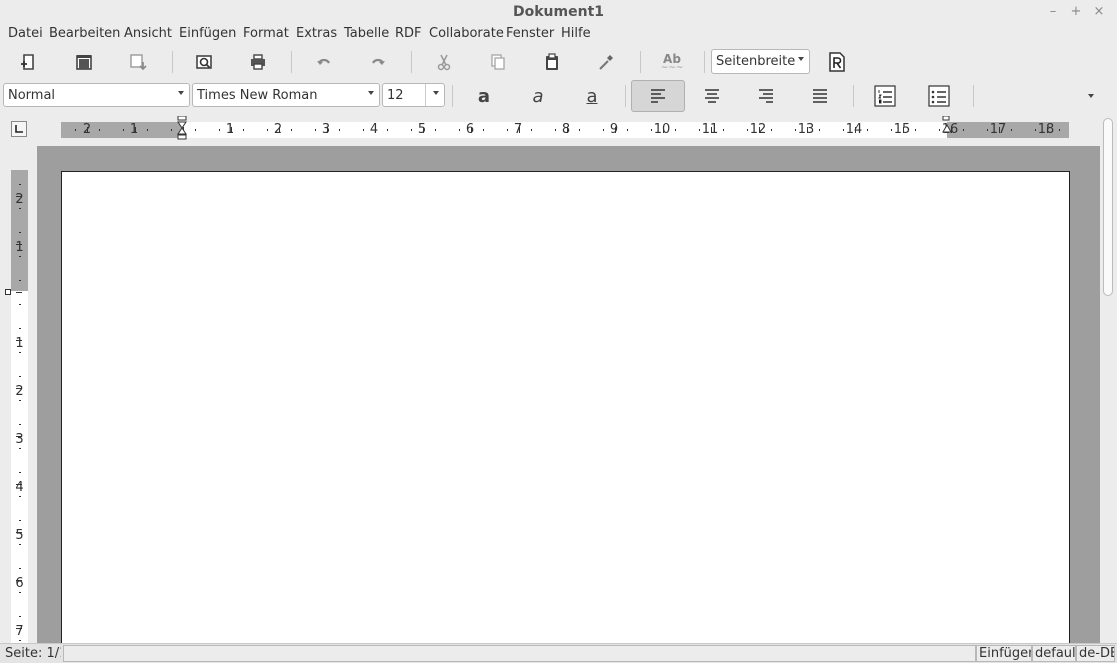  I want to click on menu-fenster: Fenster, so click(530, 33).